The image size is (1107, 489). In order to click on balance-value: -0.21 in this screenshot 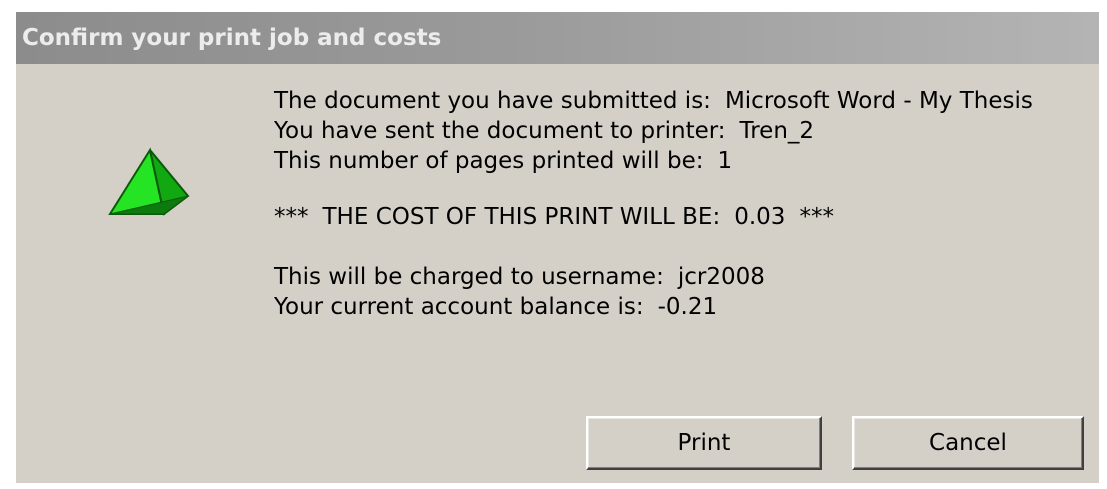, I will do `click(687, 307)`.